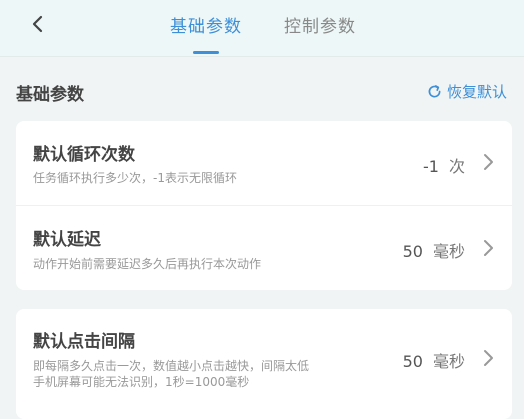 This screenshot has height=419, width=524. What do you see at coordinates (477, 91) in the screenshot?
I see `reset-defaults-label: 恢复默认` at bounding box center [477, 91].